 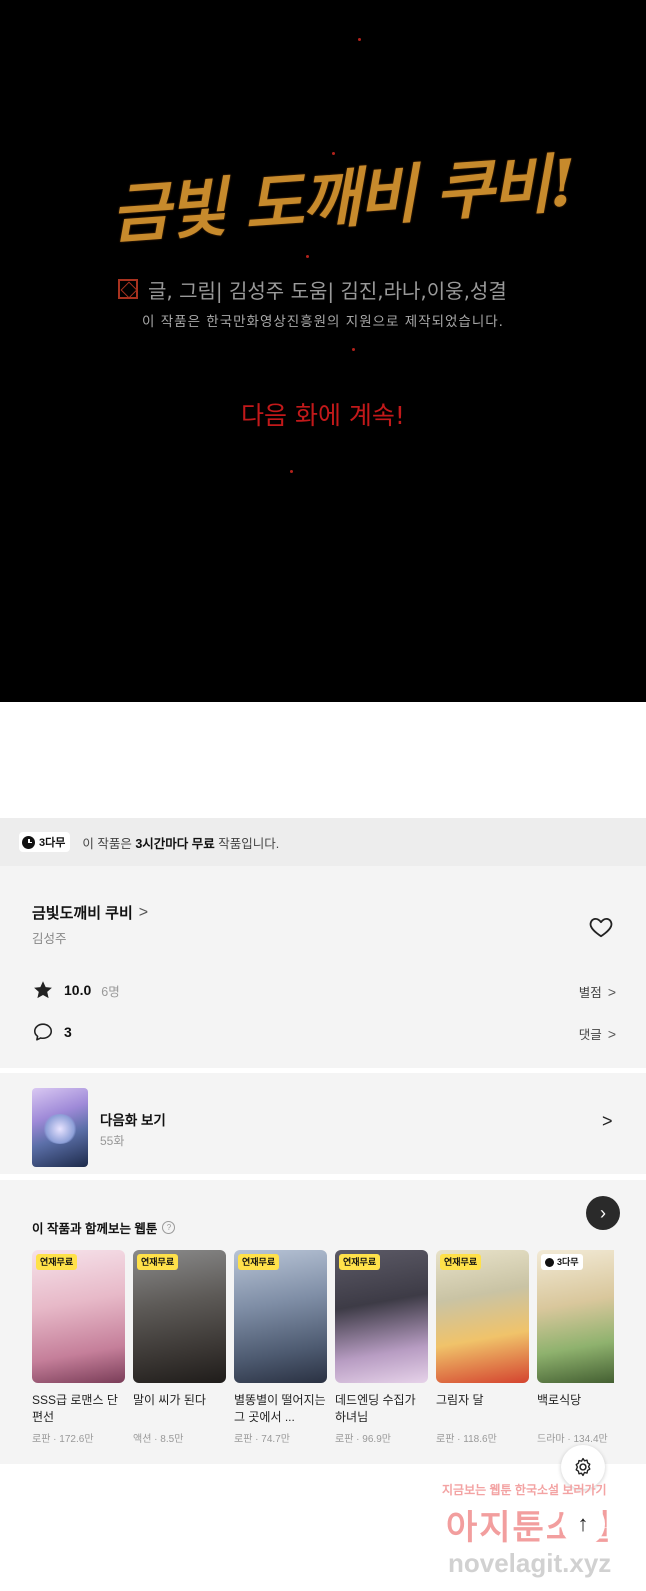 I want to click on card-meta: 액션 · 8.5만, so click(x=179, y=1437).